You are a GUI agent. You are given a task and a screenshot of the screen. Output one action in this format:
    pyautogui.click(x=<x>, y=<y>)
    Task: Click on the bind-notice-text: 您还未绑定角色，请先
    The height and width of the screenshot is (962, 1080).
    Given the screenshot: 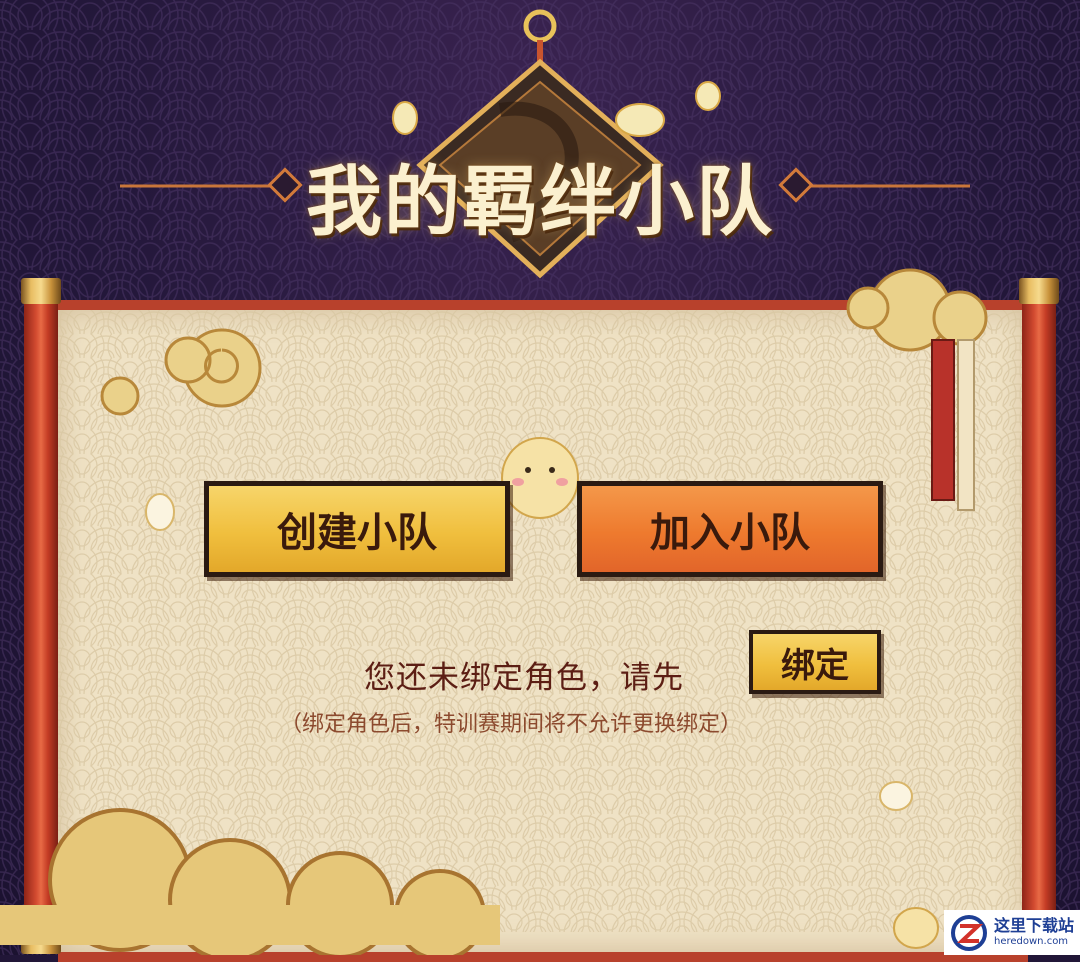 What is the action you would take?
    pyautogui.click(x=524, y=678)
    